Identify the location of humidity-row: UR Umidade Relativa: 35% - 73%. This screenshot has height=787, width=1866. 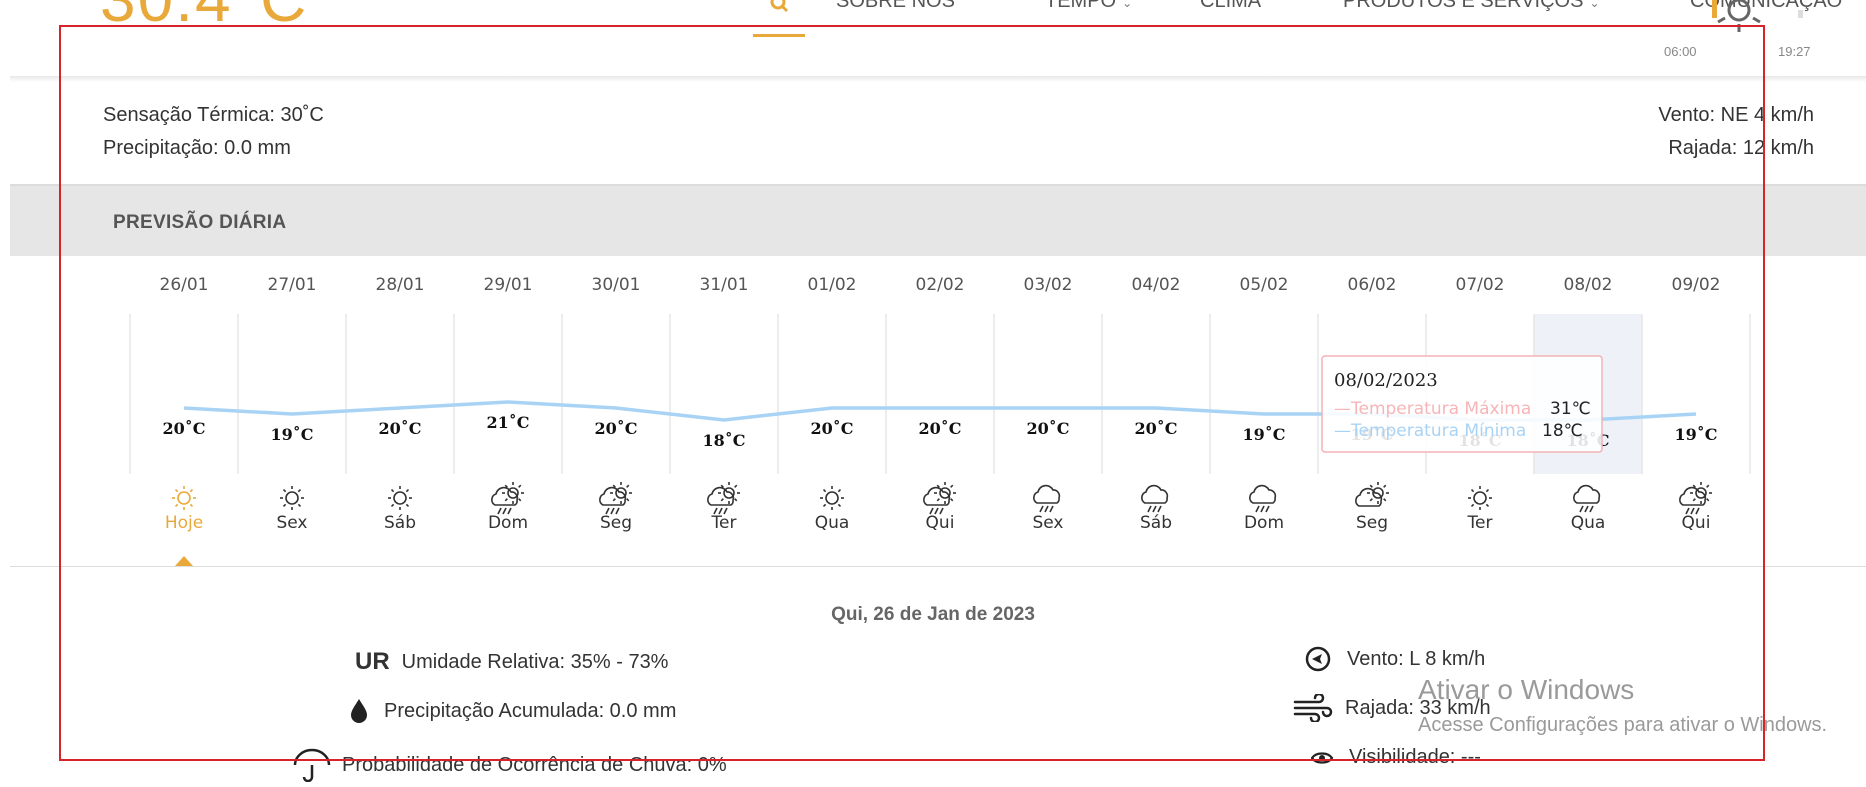
(511, 662).